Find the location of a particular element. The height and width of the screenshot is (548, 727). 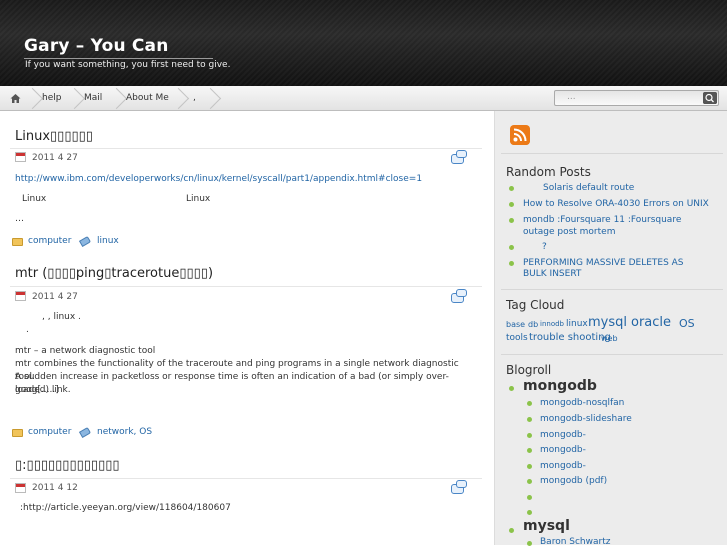

post-title: Linux▯▯▯▯▯▯ is located at coordinates (54, 136).